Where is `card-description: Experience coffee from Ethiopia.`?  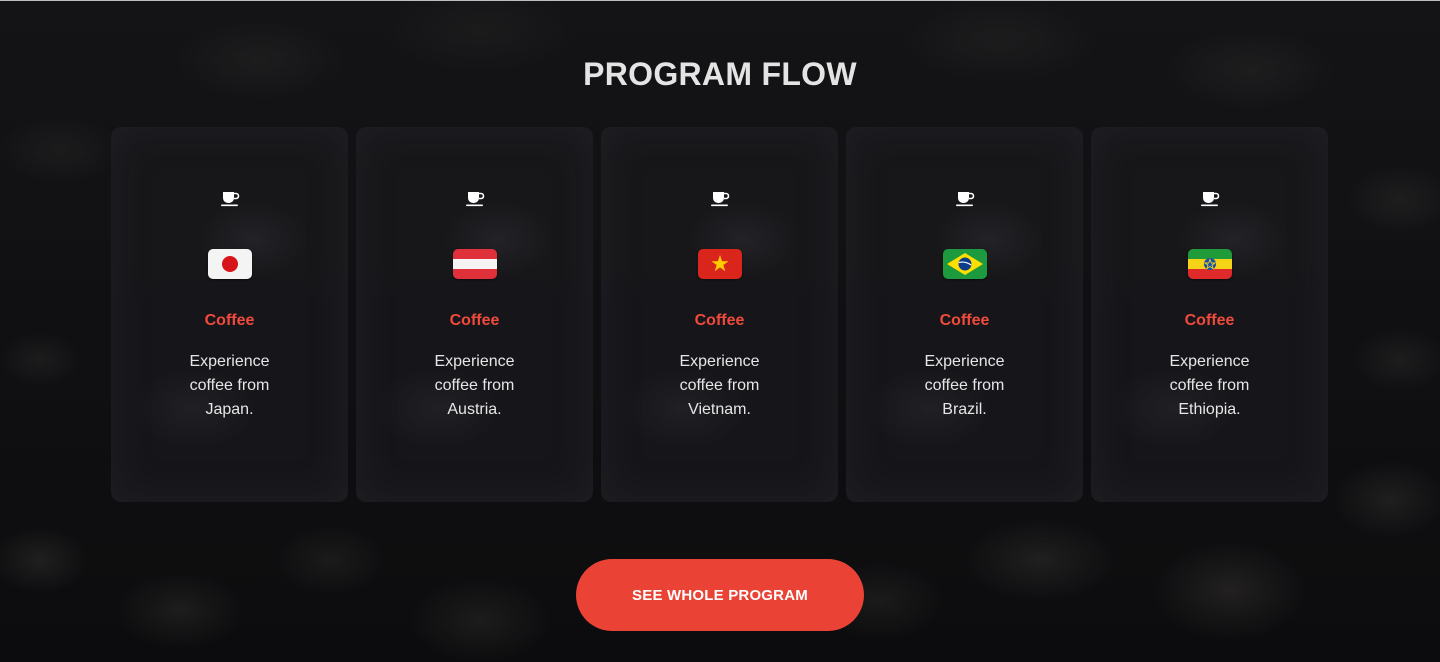
card-description: Experience coffee from Ethiopia. is located at coordinates (1209, 385).